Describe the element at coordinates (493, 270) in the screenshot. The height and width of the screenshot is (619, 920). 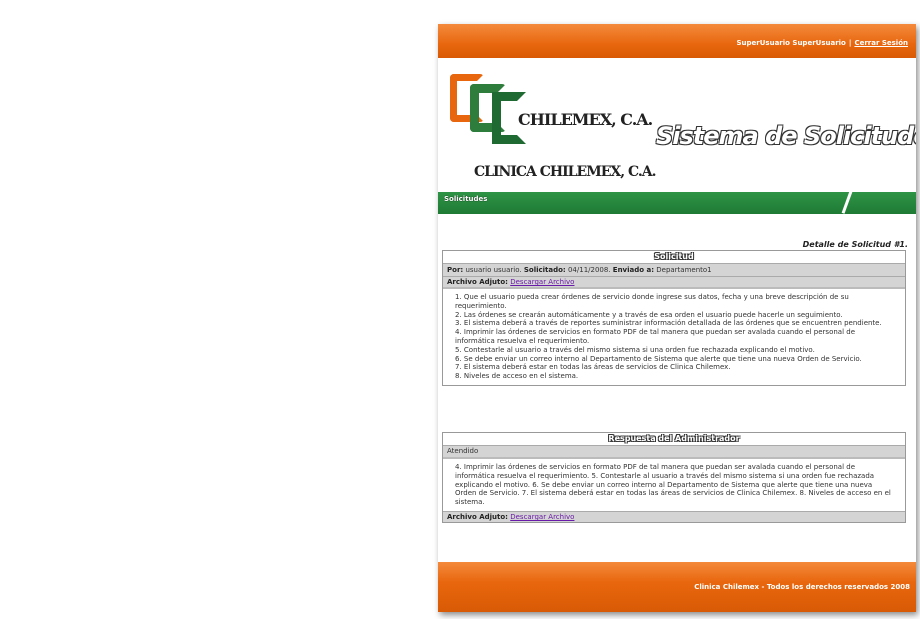
I see `por-value: usuario usuario.` at that location.